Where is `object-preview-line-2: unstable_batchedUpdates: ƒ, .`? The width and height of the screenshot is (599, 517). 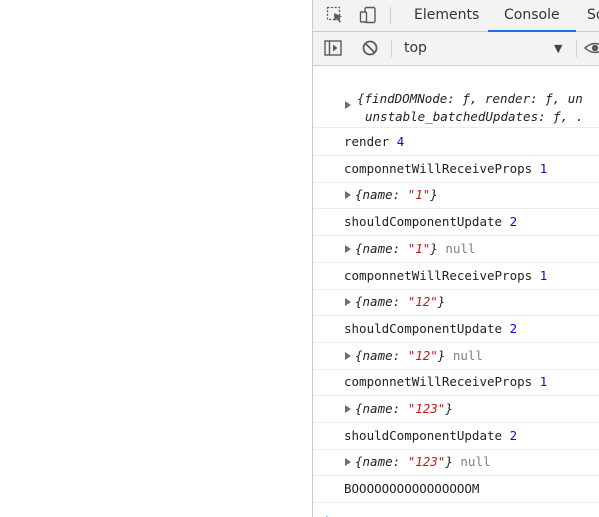
object-preview-line-2: unstable_batchedUpdates: ƒ, . is located at coordinates (474, 116).